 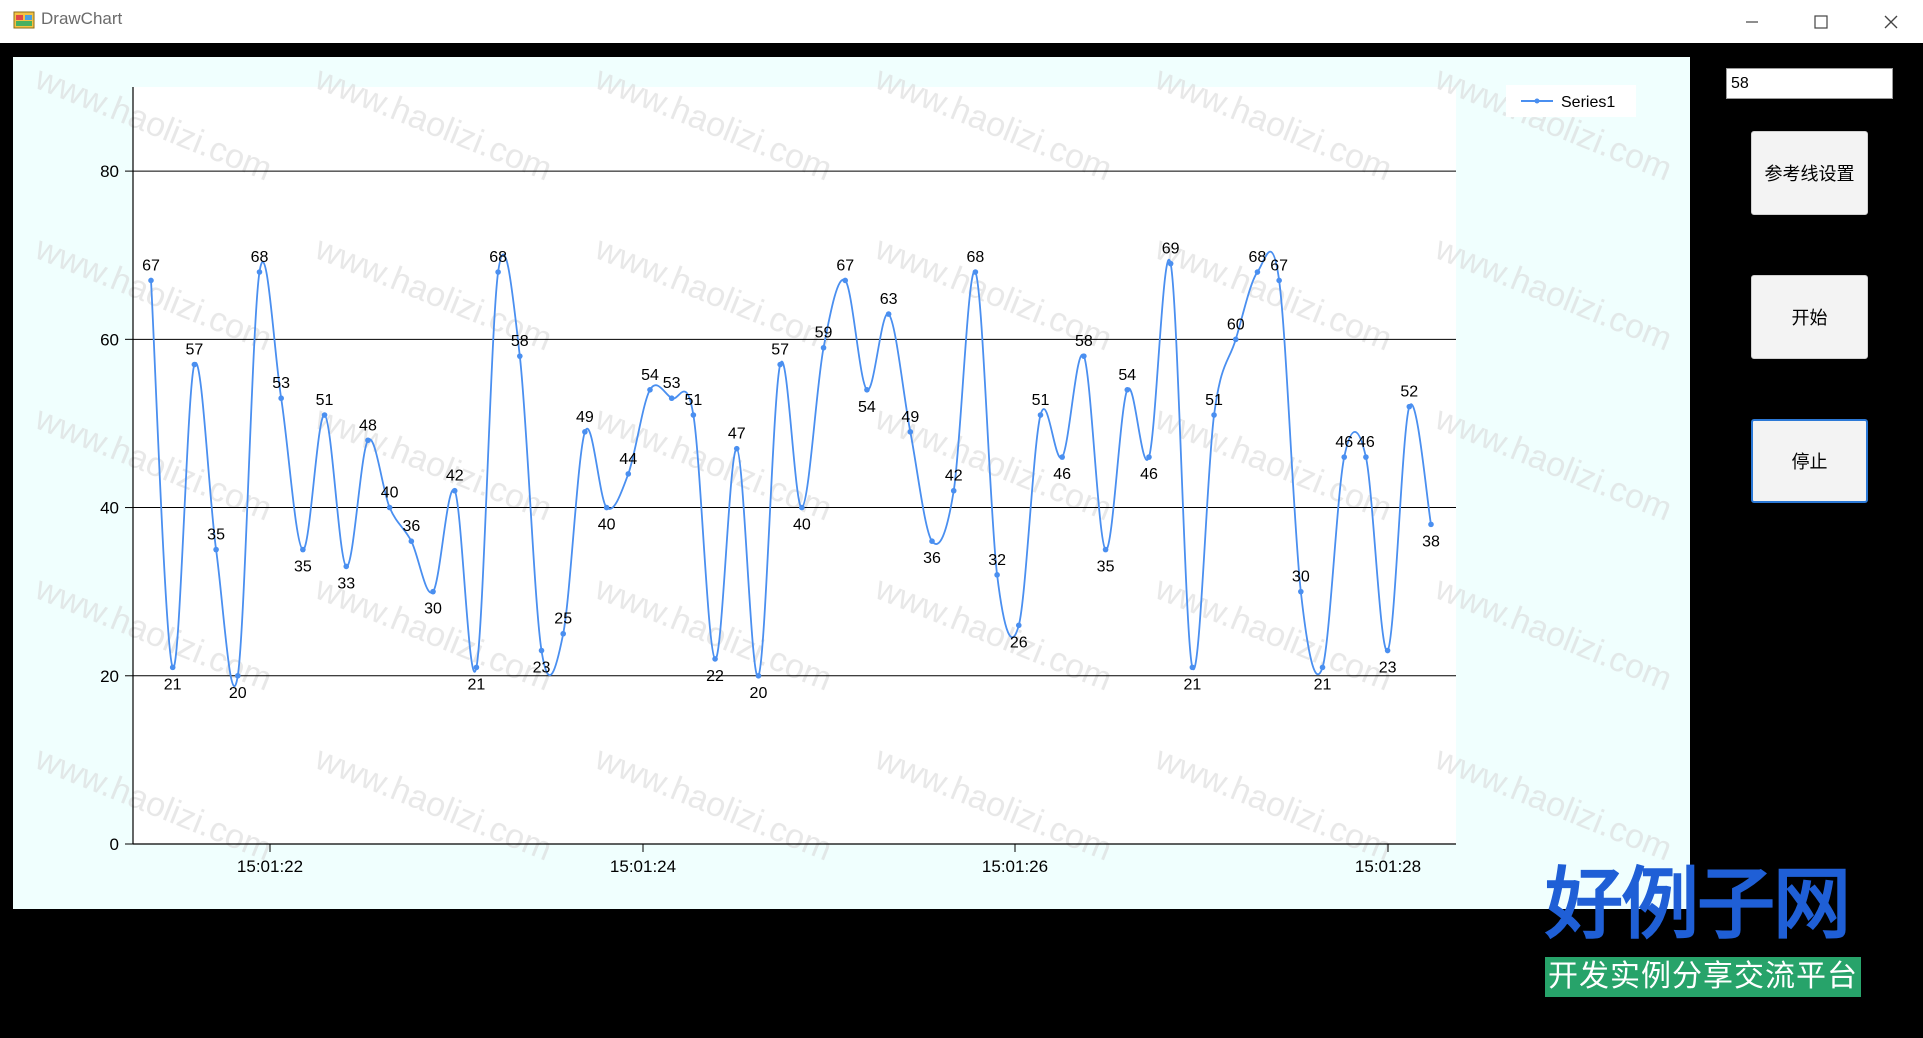 What do you see at coordinates (542, 668) in the screenshot?
I see `data-label: 23` at bounding box center [542, 668].